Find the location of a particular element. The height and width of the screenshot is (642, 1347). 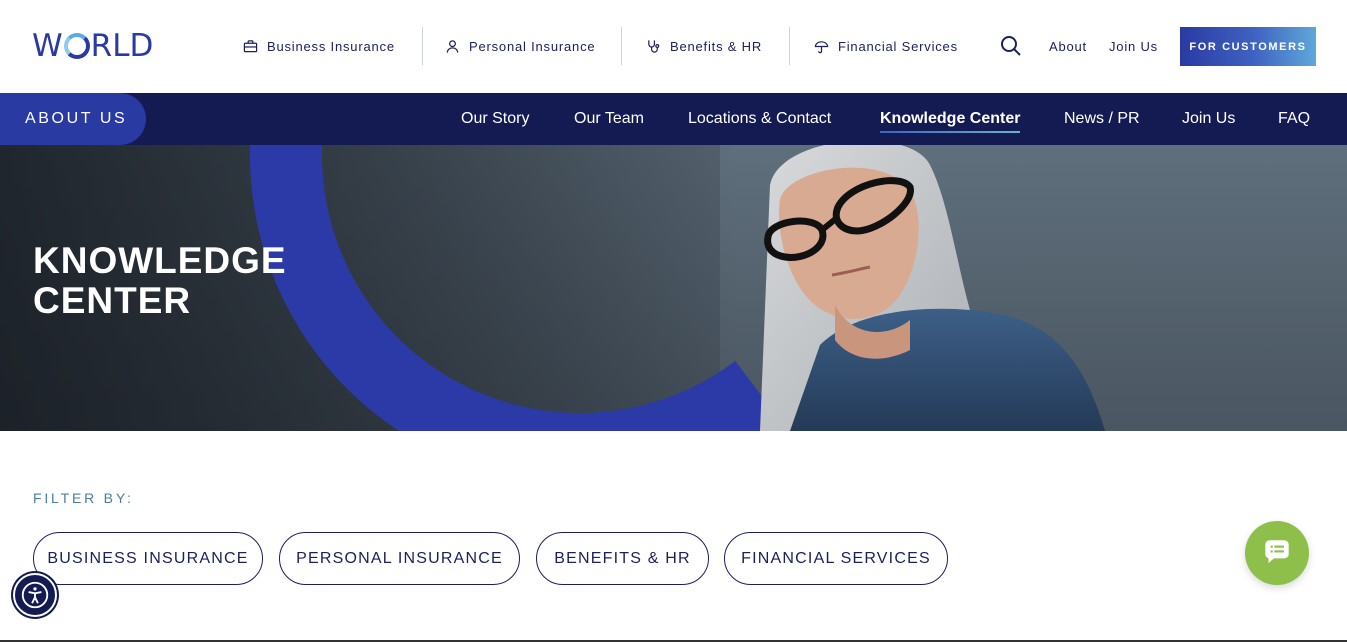

nav-personal-insurance-label: Personal Insurance is located at coordinates (532, 46).